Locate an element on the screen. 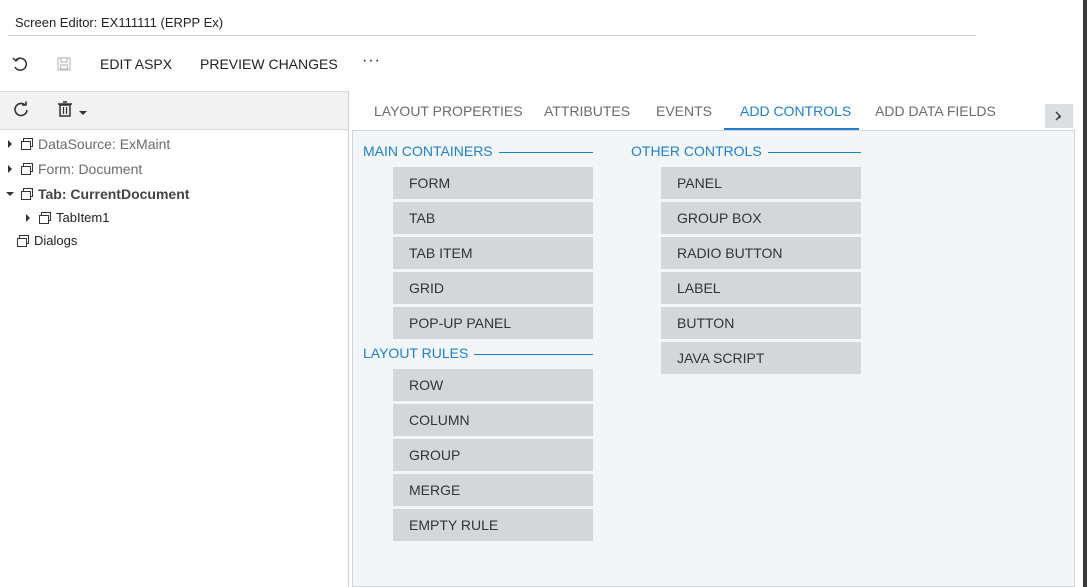 This screenshot has width=1087, height=587. more-menu-button: ··· is located at coordinates (371, 61).